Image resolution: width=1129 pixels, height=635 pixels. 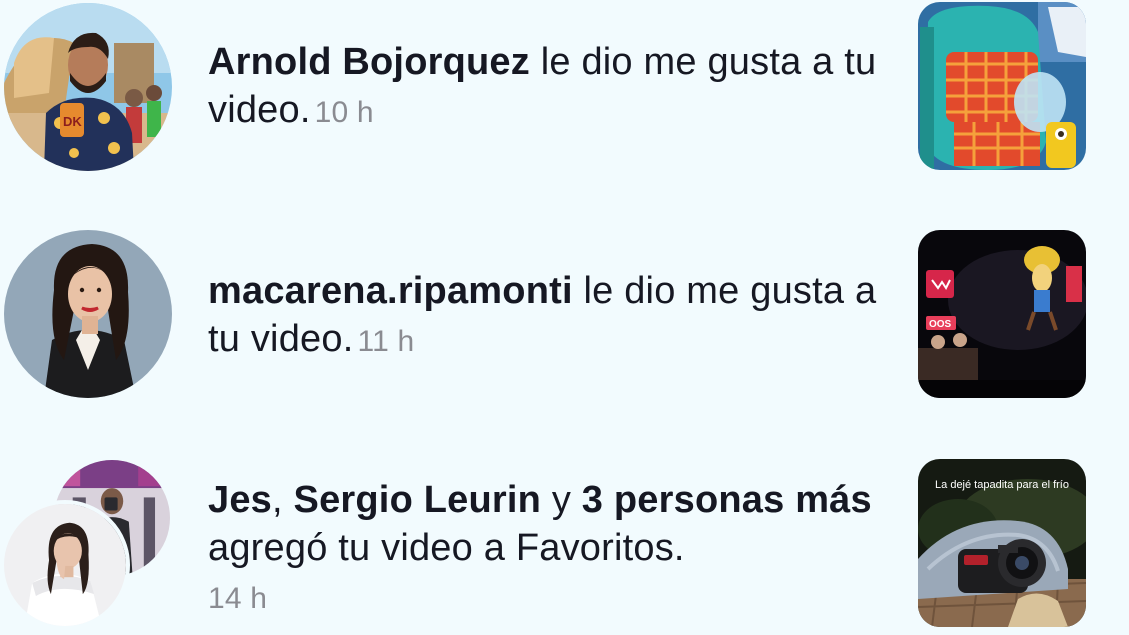 What do you see at coordinates (561, 500) in the screenshot?
I see `separator-text: y` at bounding box center [561, 500].